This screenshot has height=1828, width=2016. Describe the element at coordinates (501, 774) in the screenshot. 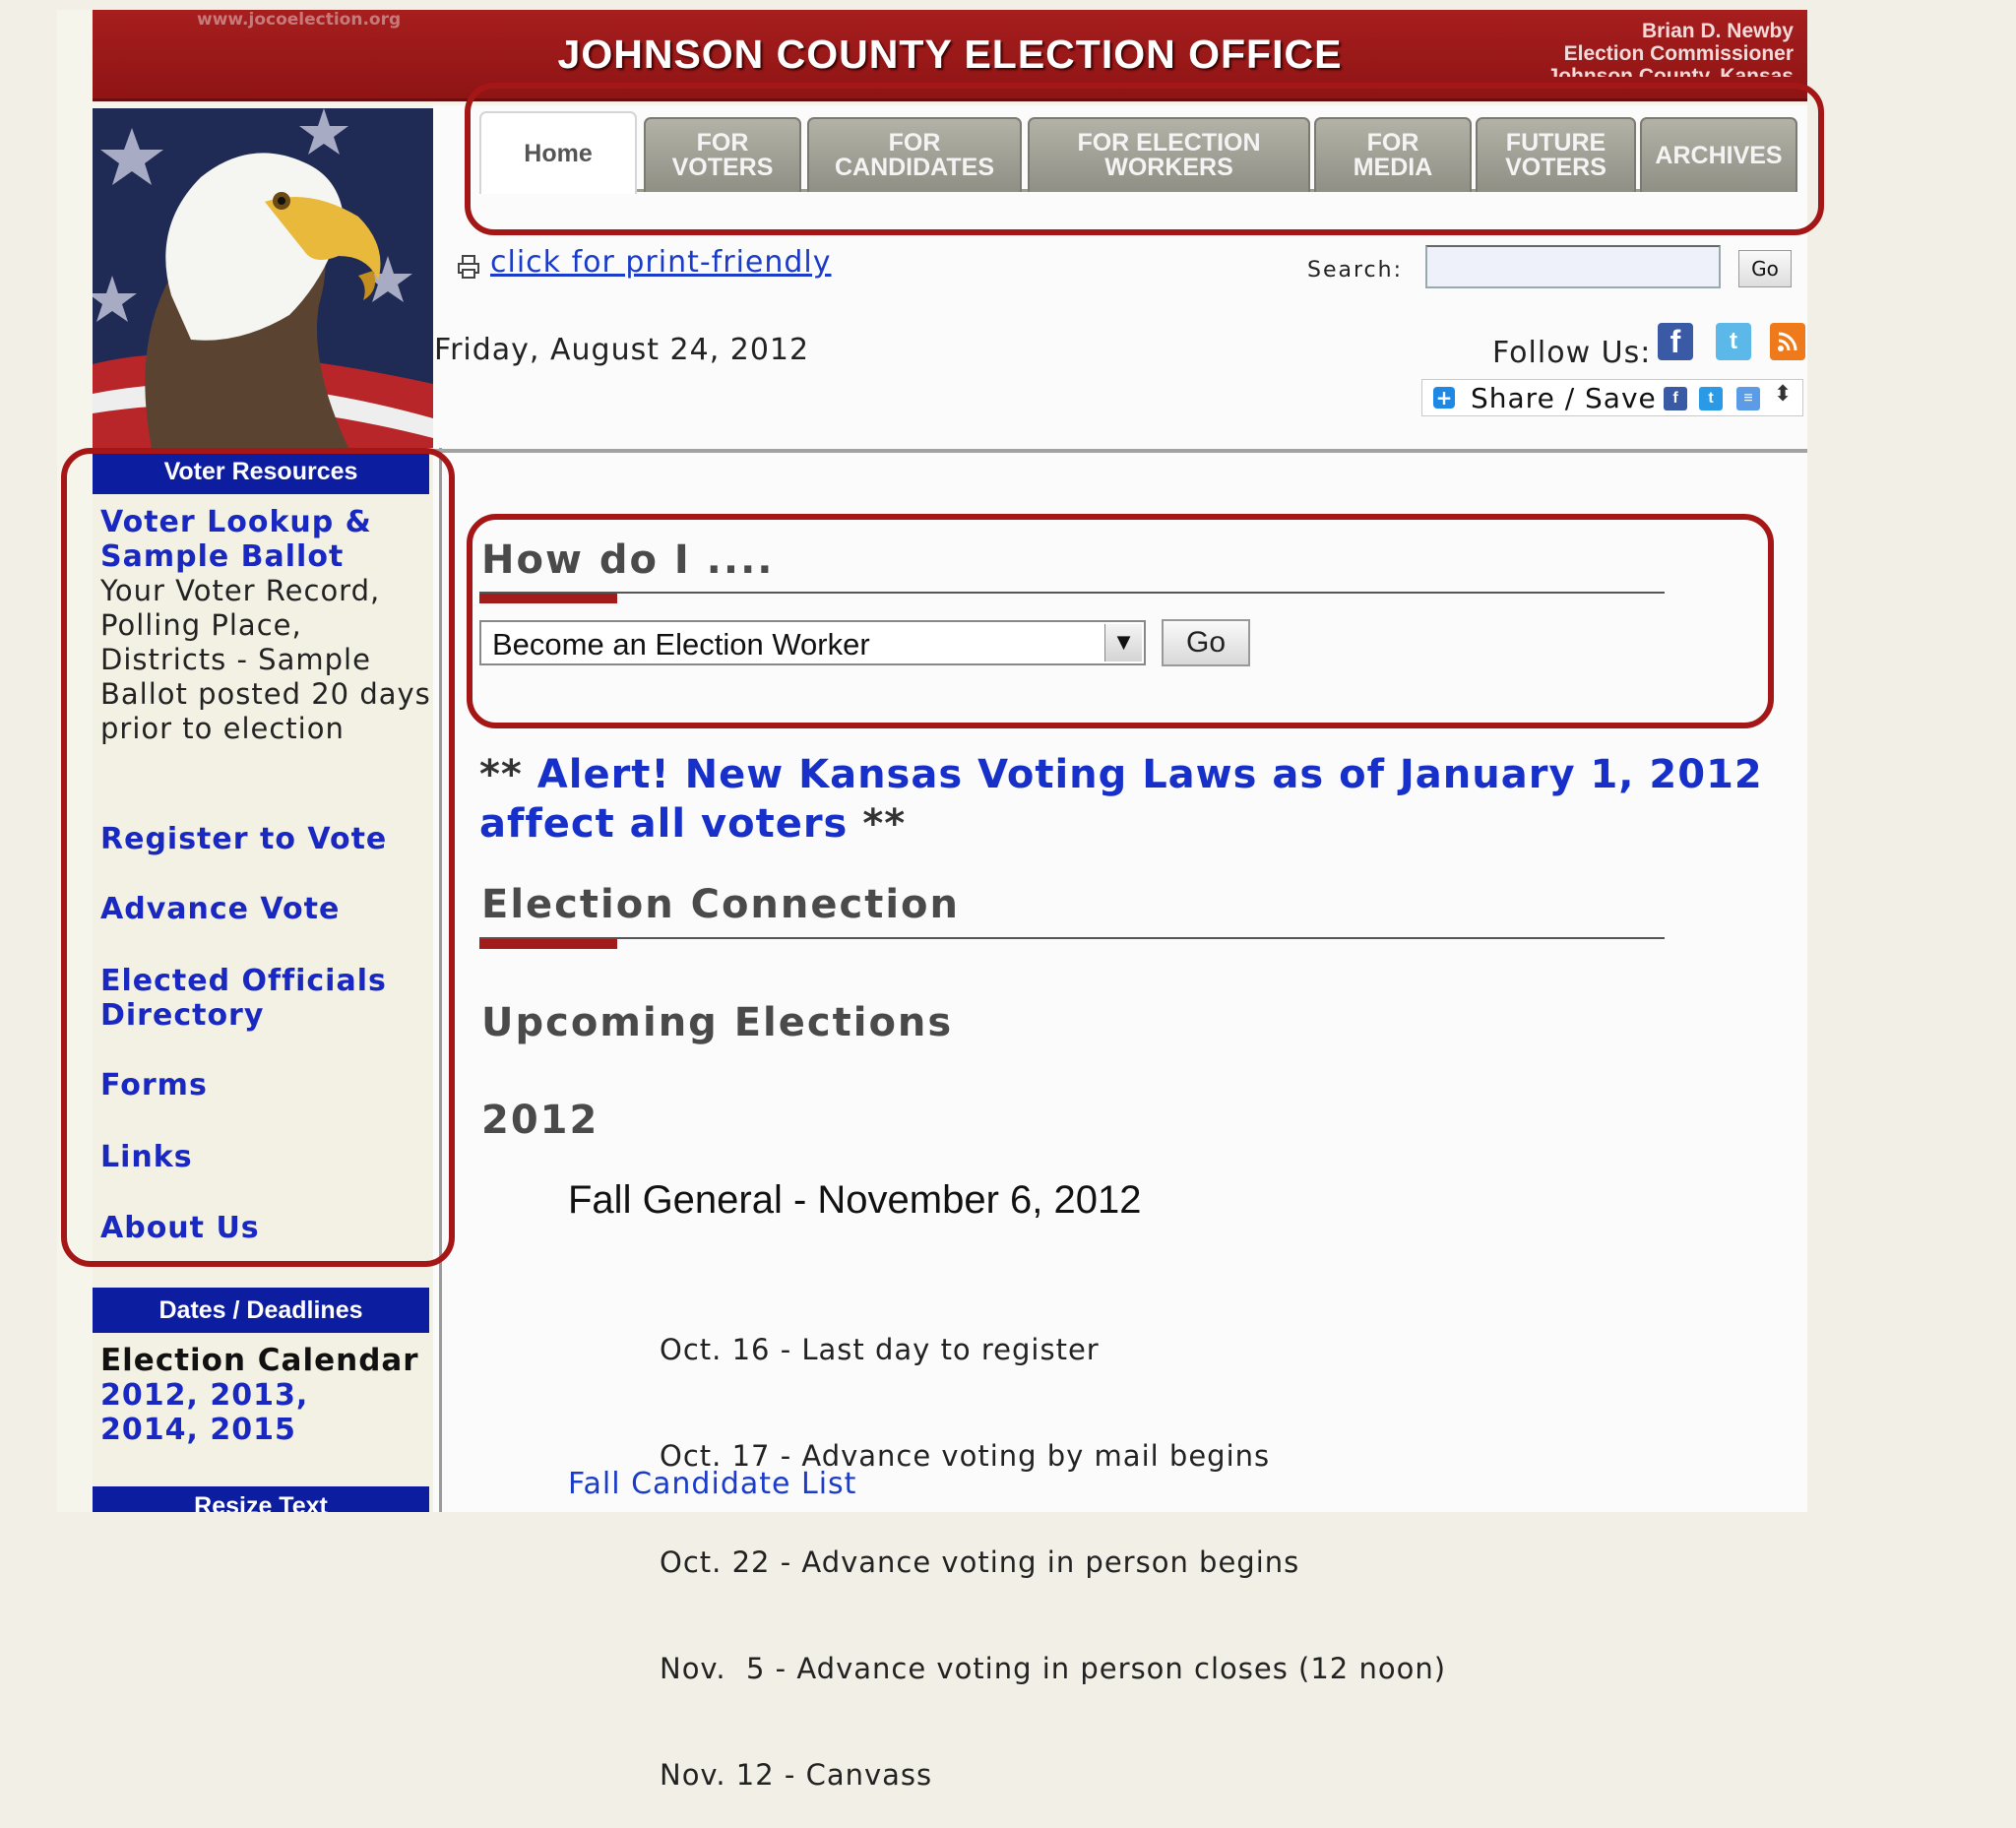

I see `alert-stars-open: **` at that location.